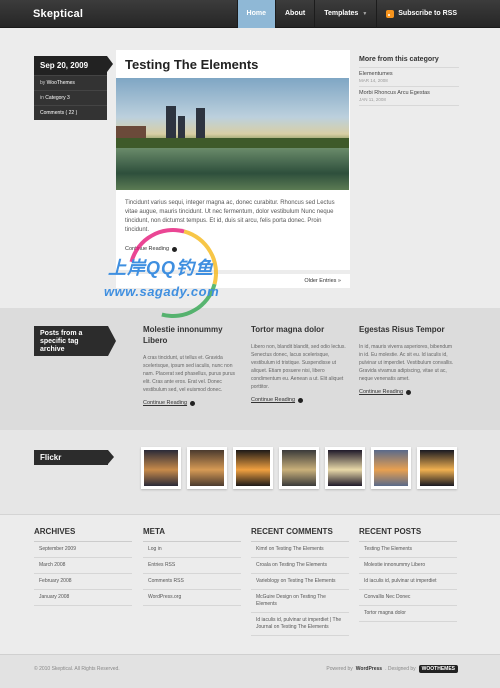 The height and width of the screenshot is (688, 500). I want to click on nav-home: Home, so click(255, 14).